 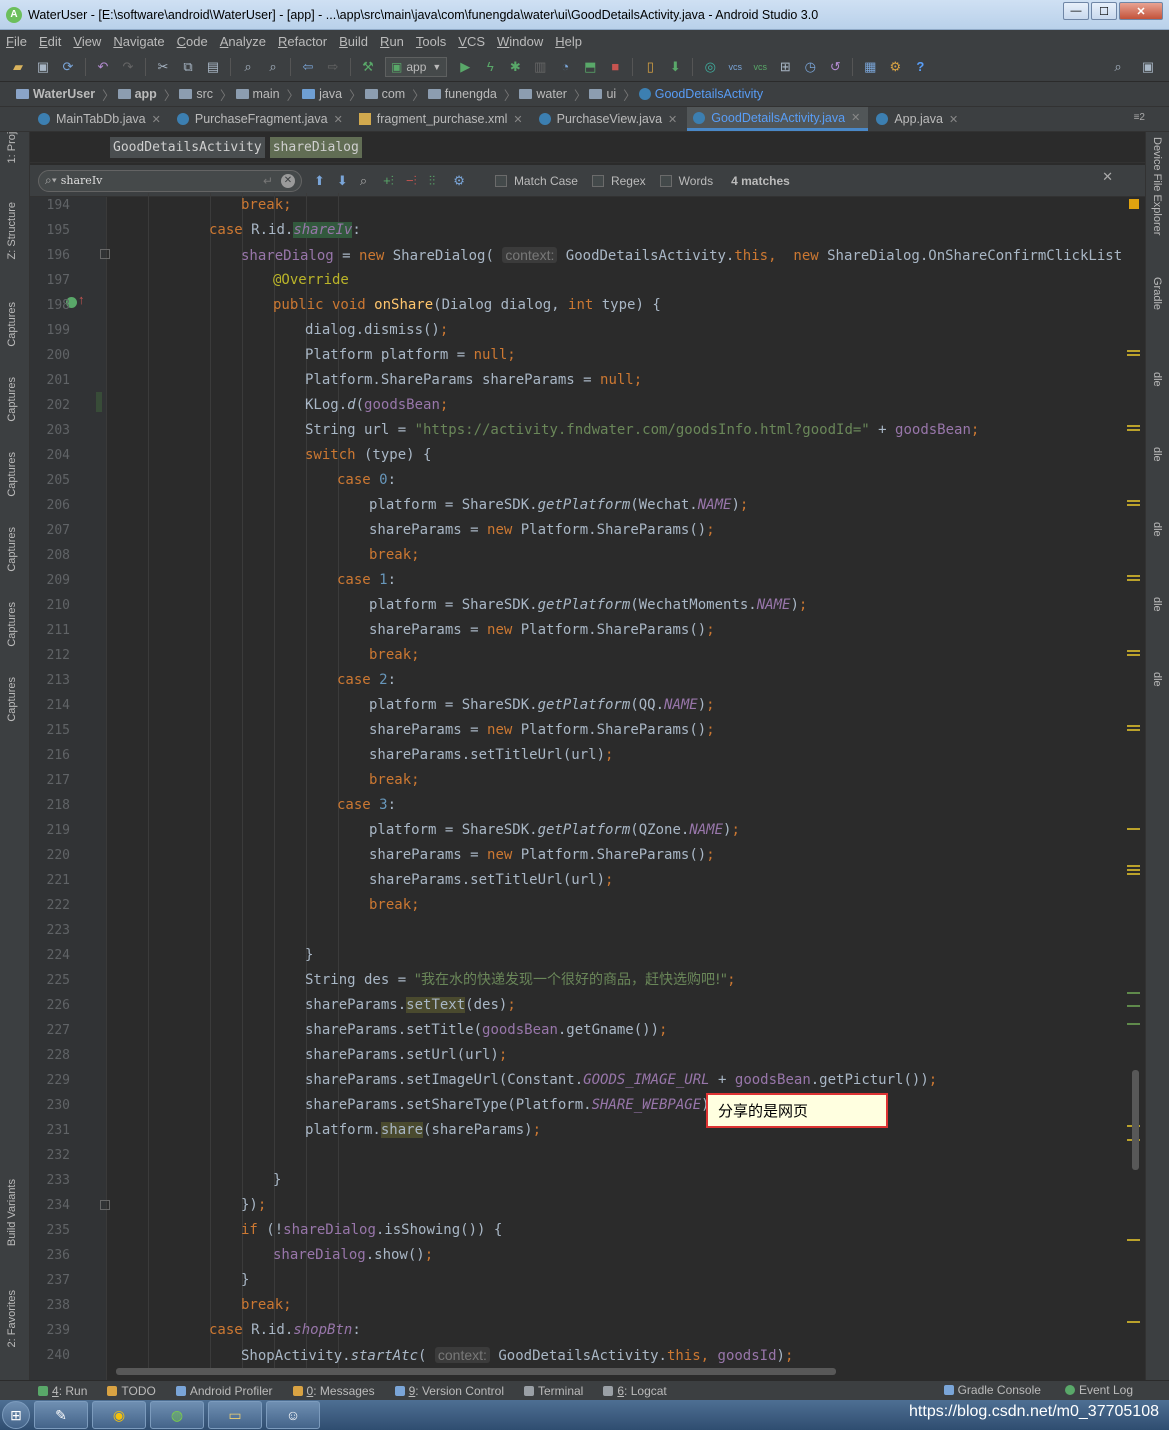 I want to click on vertical-scrollbar, so click(x=1135, y=1120).